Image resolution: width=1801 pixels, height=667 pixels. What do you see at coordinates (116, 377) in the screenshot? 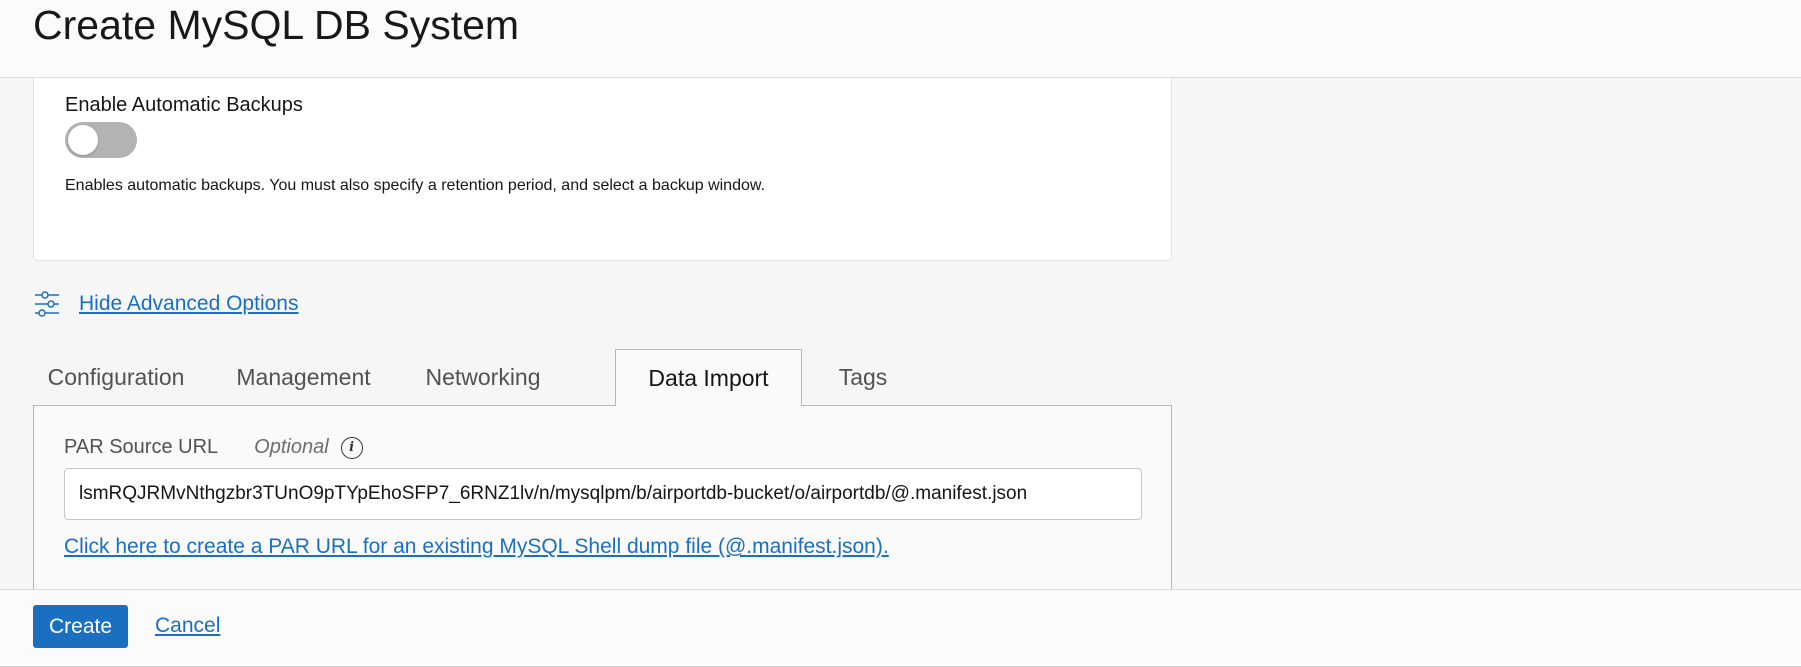
I see `tab-configuration: Configuration` at bounding box center [116, 377].